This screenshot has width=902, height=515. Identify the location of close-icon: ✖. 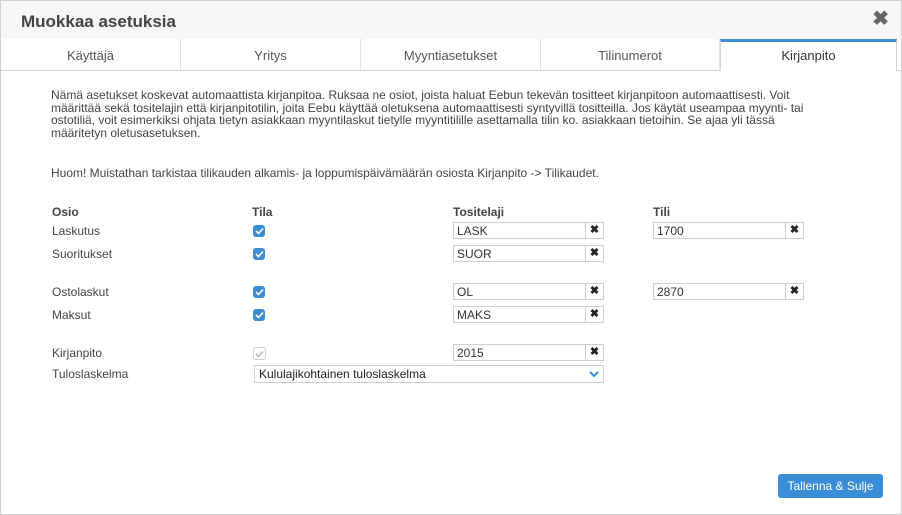
(880, 19).